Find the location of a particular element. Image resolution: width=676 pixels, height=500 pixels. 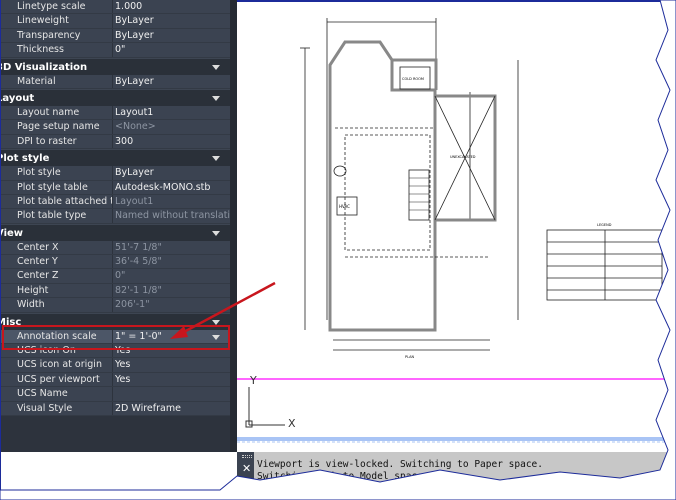

property-row: Width 206'-1" is located at coordinates (115, 305).